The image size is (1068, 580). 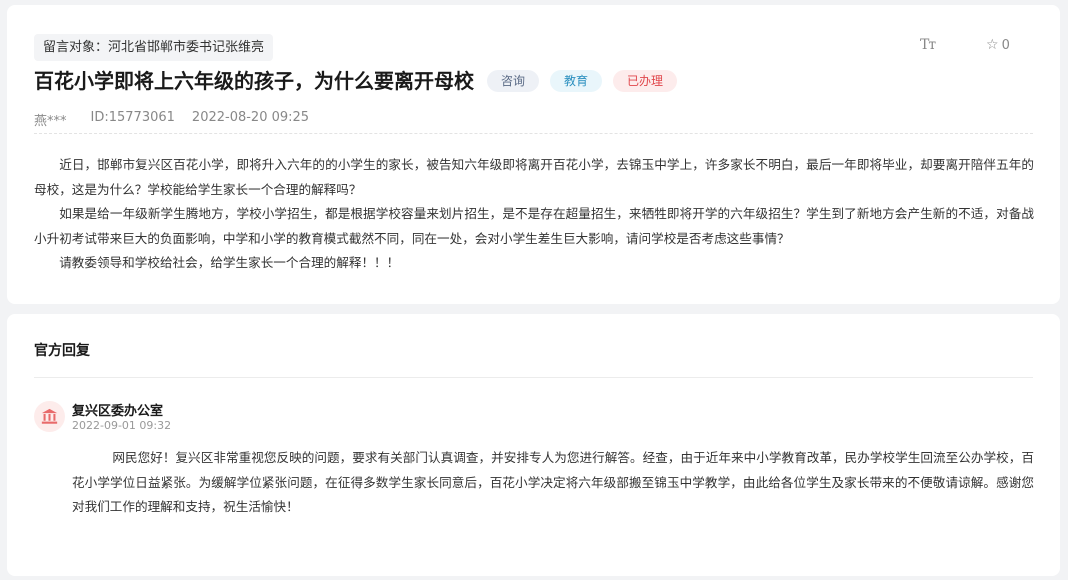 What do you see at coordinates (229, 262) in the screenshot?
I see `message-paragraph: 请教委领导和学校给社会，给学生家长一个合理的解释！！！` at bounding box center [229, 262].